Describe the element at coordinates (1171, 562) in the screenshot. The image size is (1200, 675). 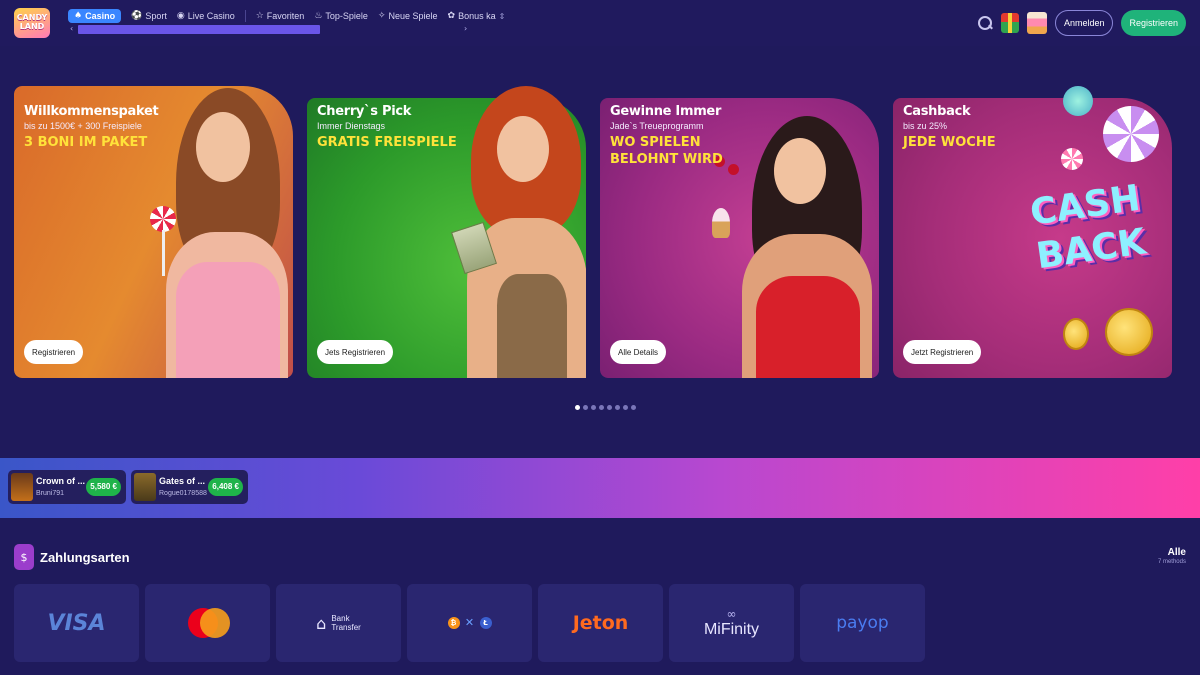
I see `methods-count: 7 methods` at that location.